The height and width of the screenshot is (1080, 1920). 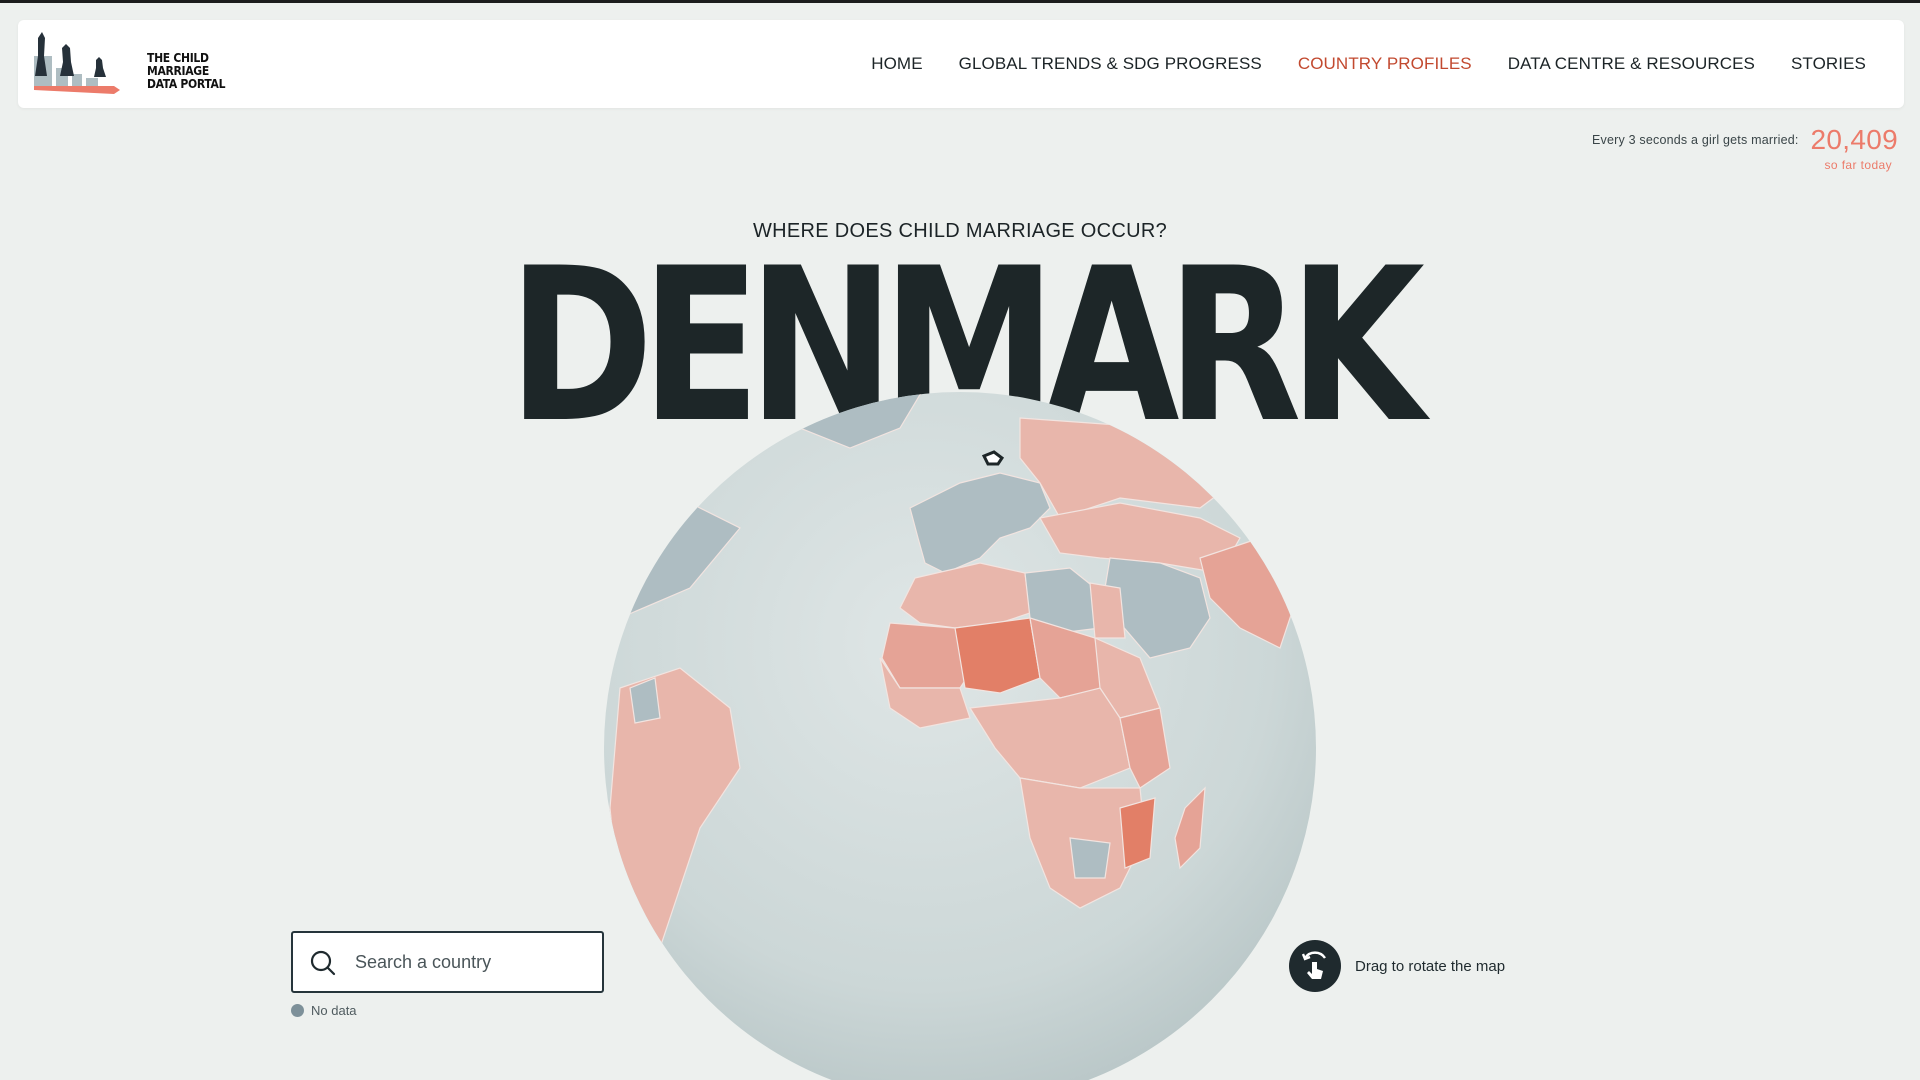 I want to click on map-legend: No data, so click(x=324, y=1010).